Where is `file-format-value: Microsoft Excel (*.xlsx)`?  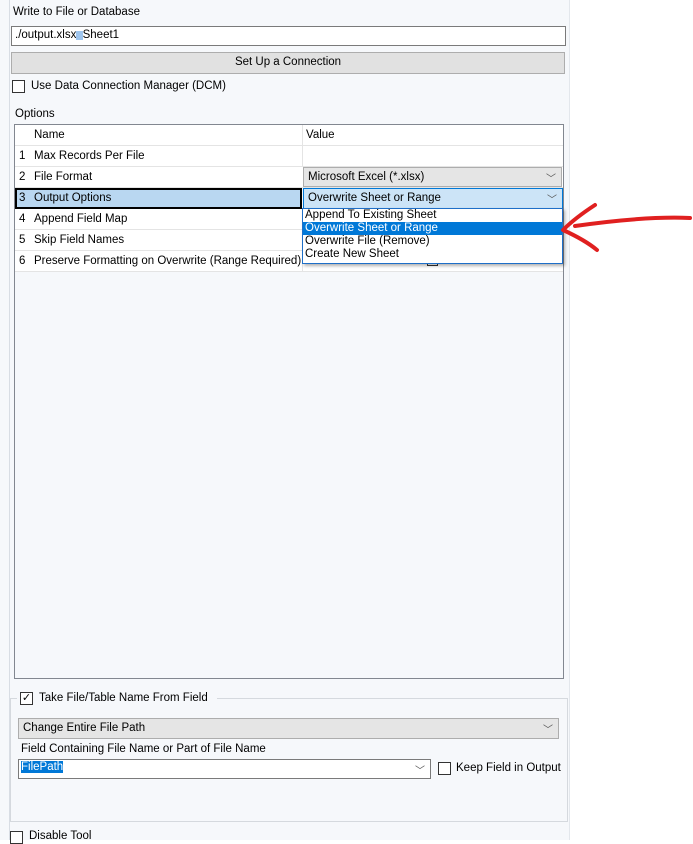 file-format-value: Microsoft Excel (*.xlsx) is located at coordinates (366, 177).